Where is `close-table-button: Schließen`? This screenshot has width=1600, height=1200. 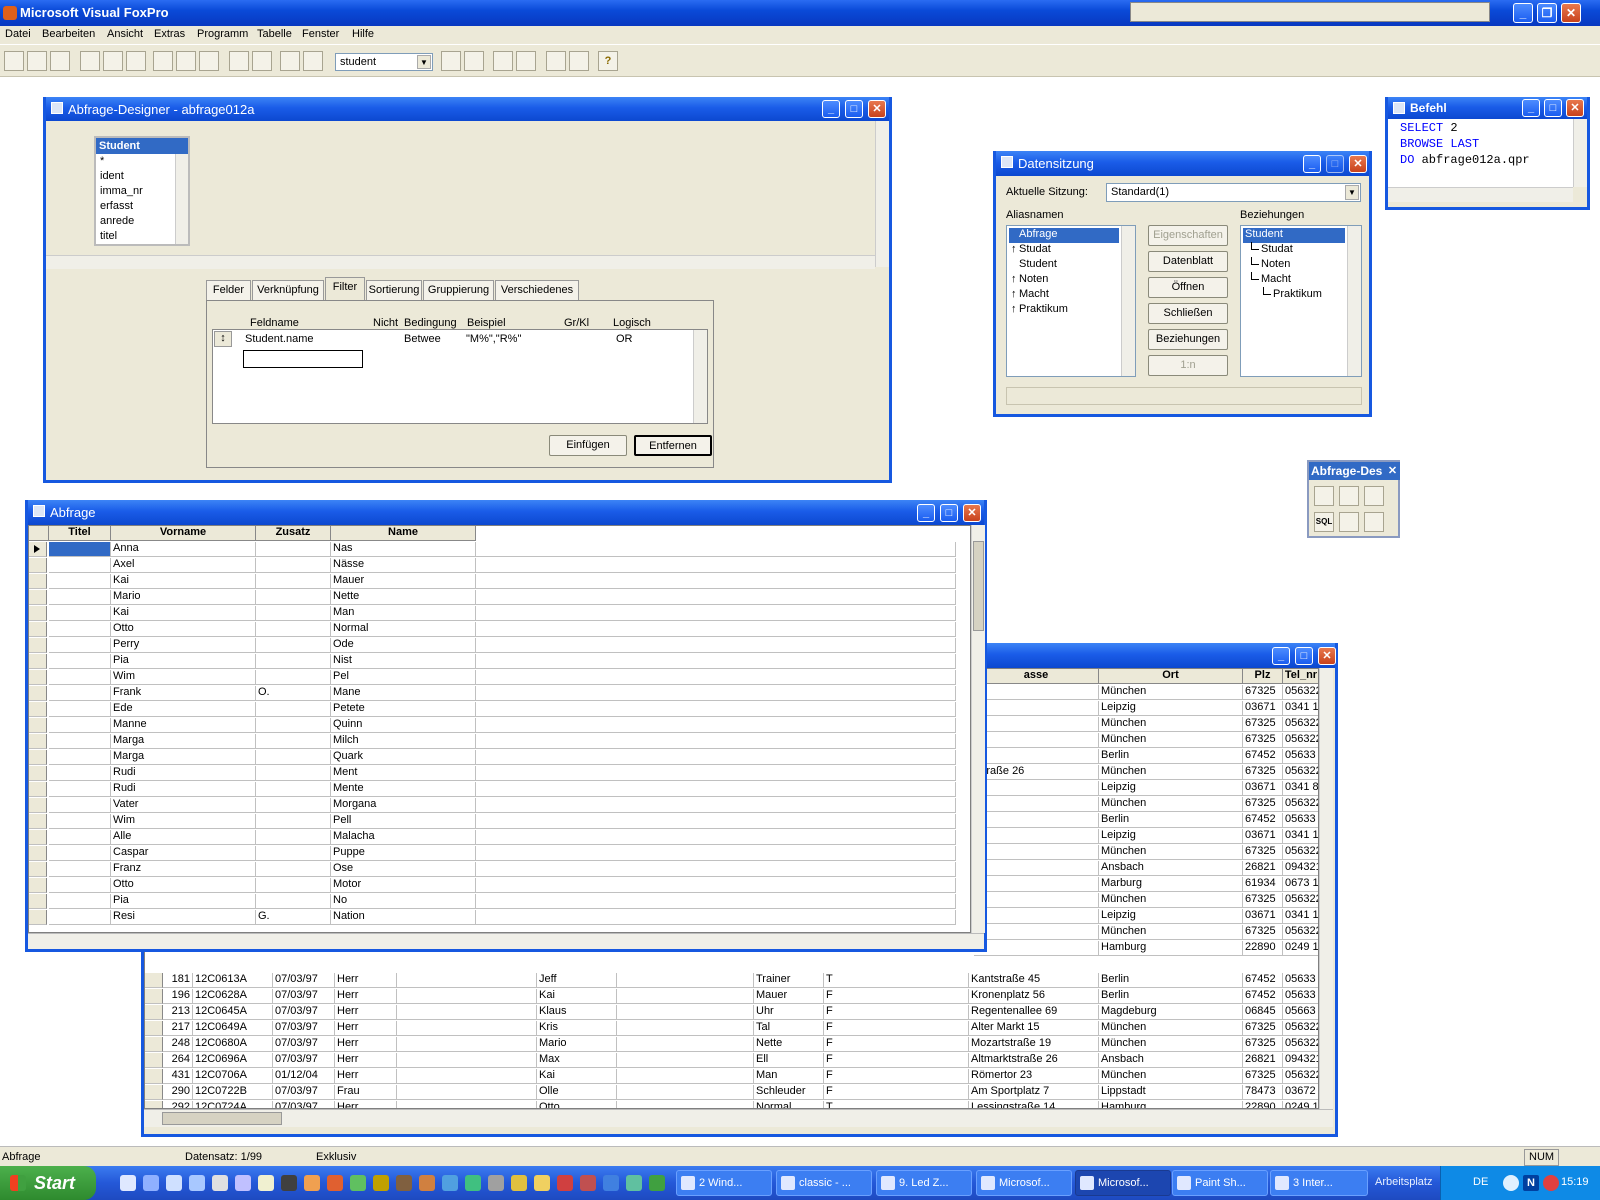 close-table-button: Schließen is located at coordinates (1188, 313).